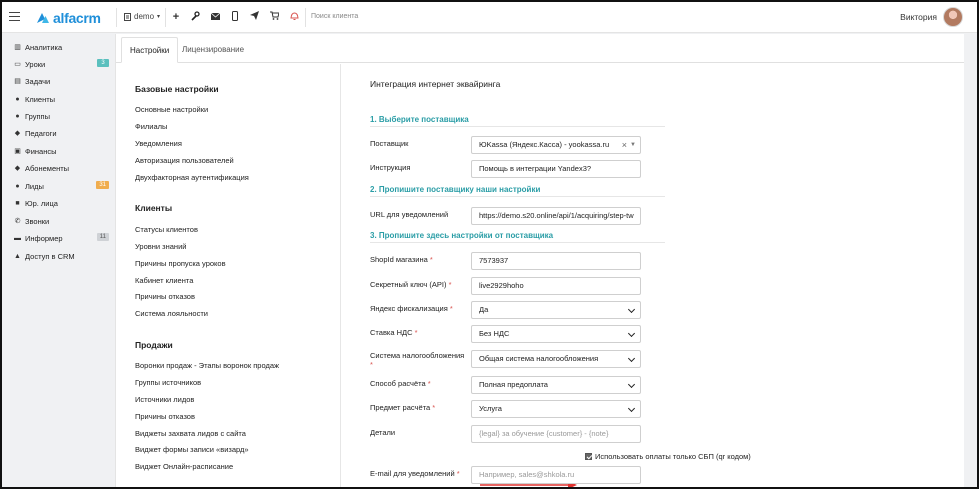 Image resolution: width=979 pixels, height=489 pixels. I want to click on avatar, so click(953, 17).